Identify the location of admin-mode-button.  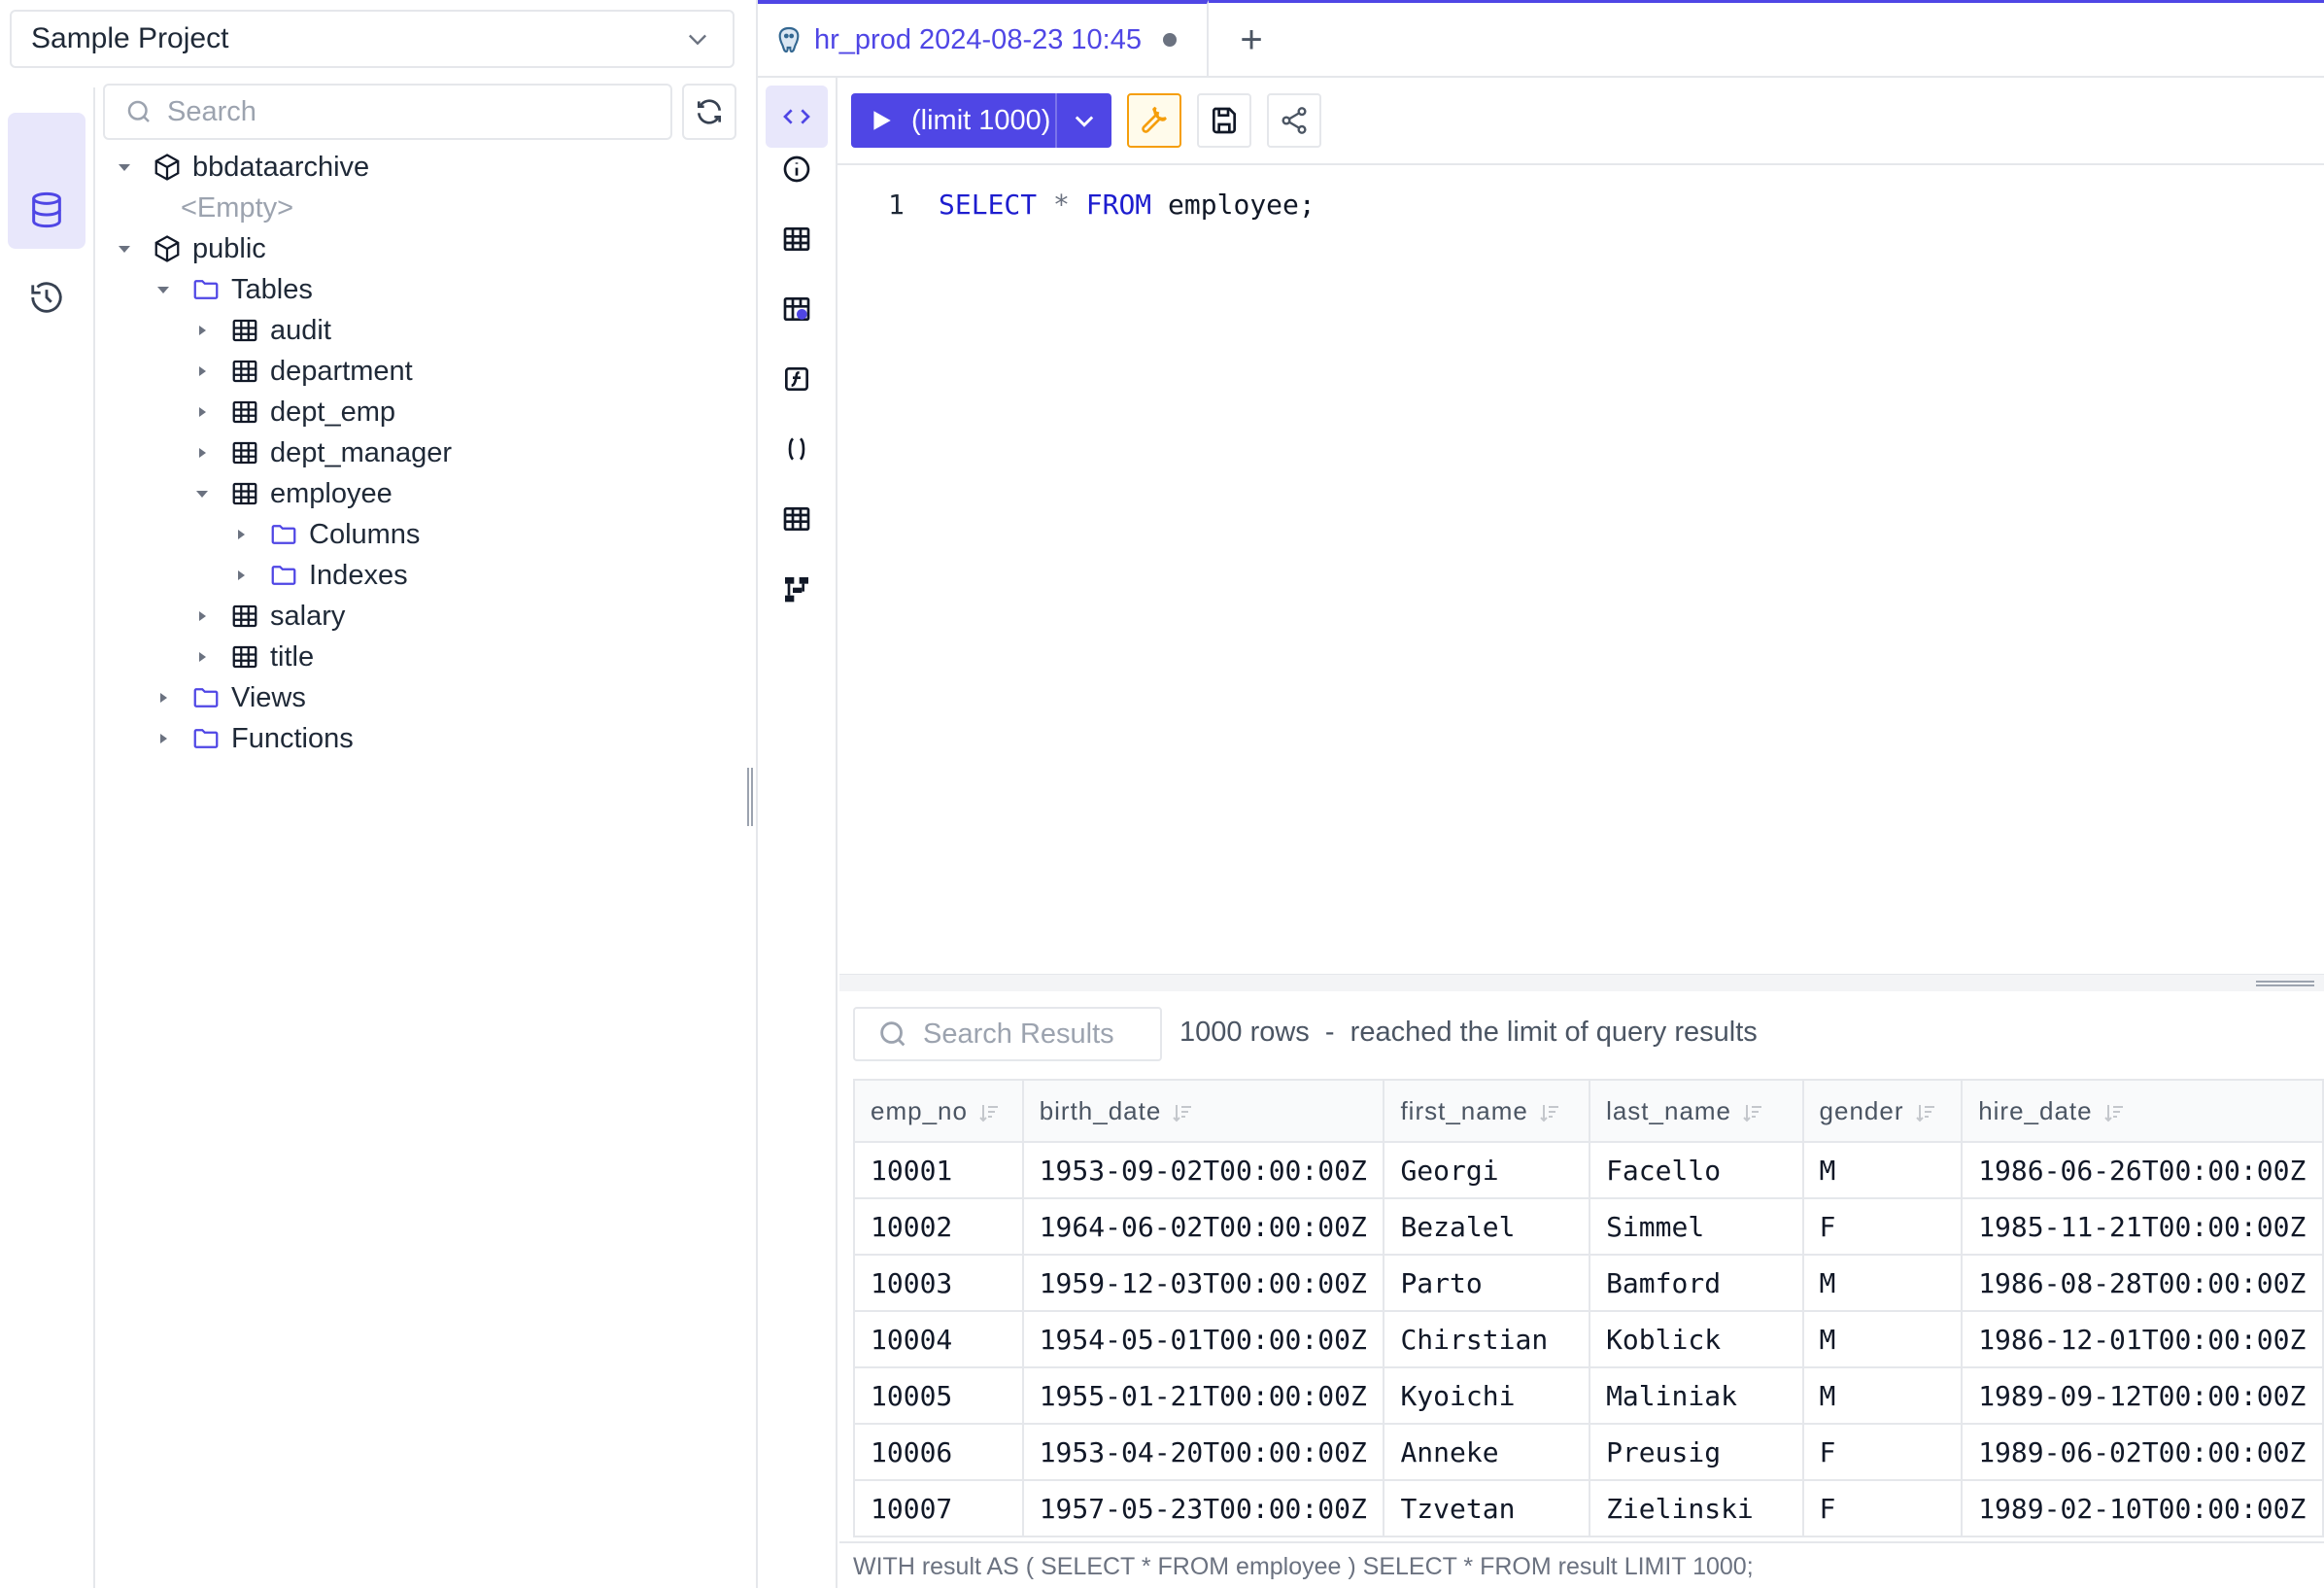
(1154, 120).